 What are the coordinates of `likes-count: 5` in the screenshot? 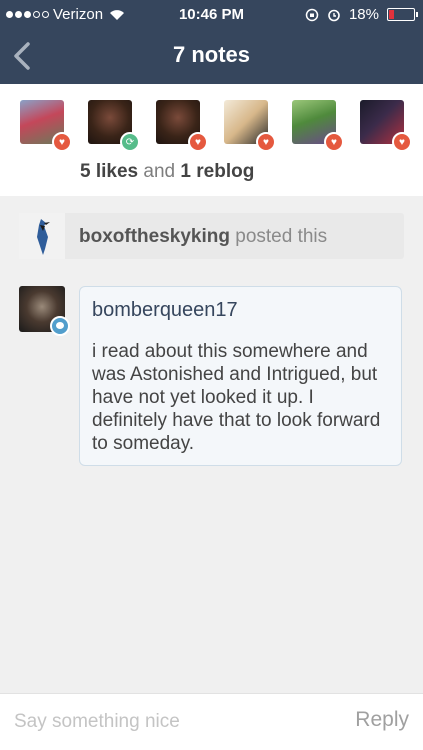 It's located at (85, 171).